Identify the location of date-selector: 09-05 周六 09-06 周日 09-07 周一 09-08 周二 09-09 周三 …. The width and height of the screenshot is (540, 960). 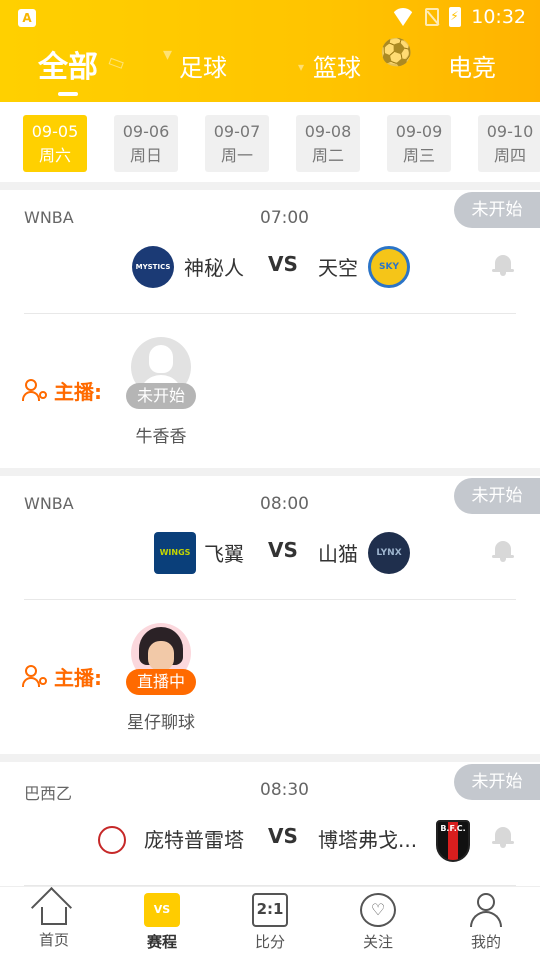
(270, 142).